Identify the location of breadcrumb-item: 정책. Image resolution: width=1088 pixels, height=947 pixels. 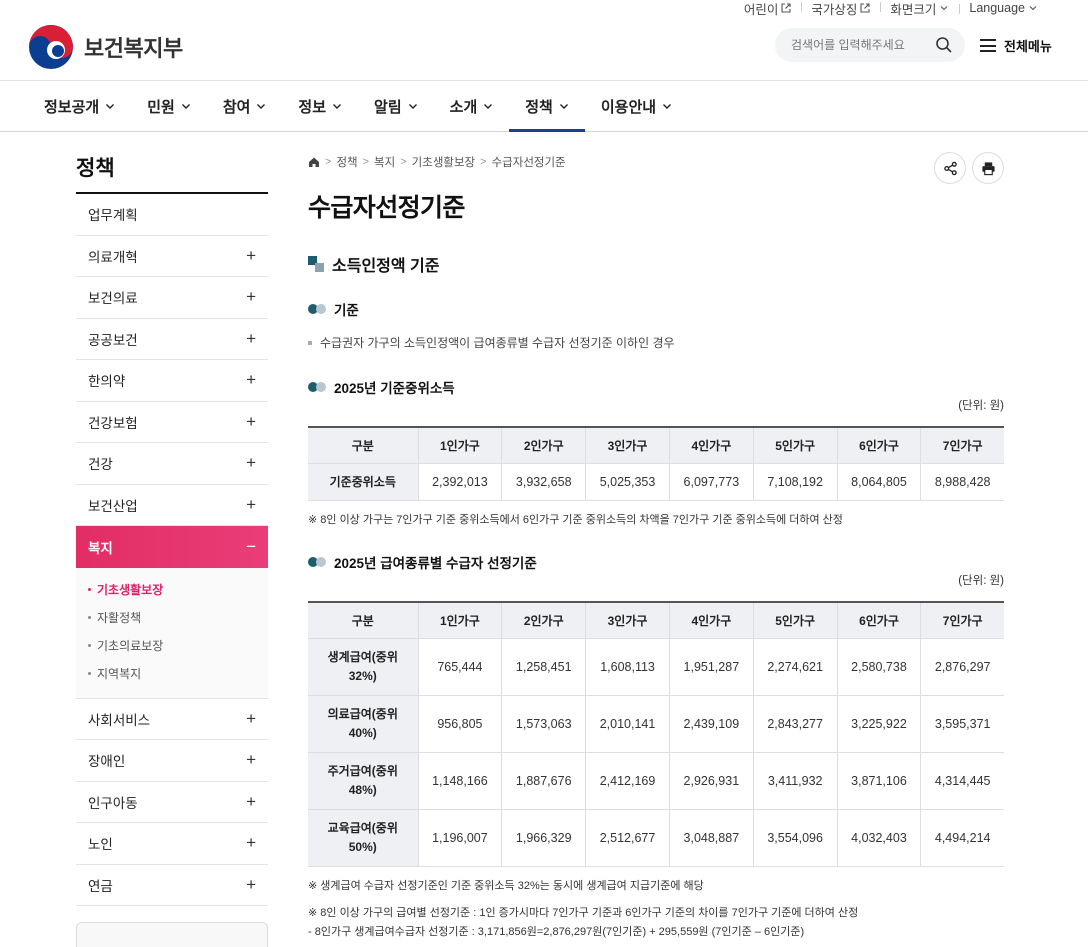
(346, 162).